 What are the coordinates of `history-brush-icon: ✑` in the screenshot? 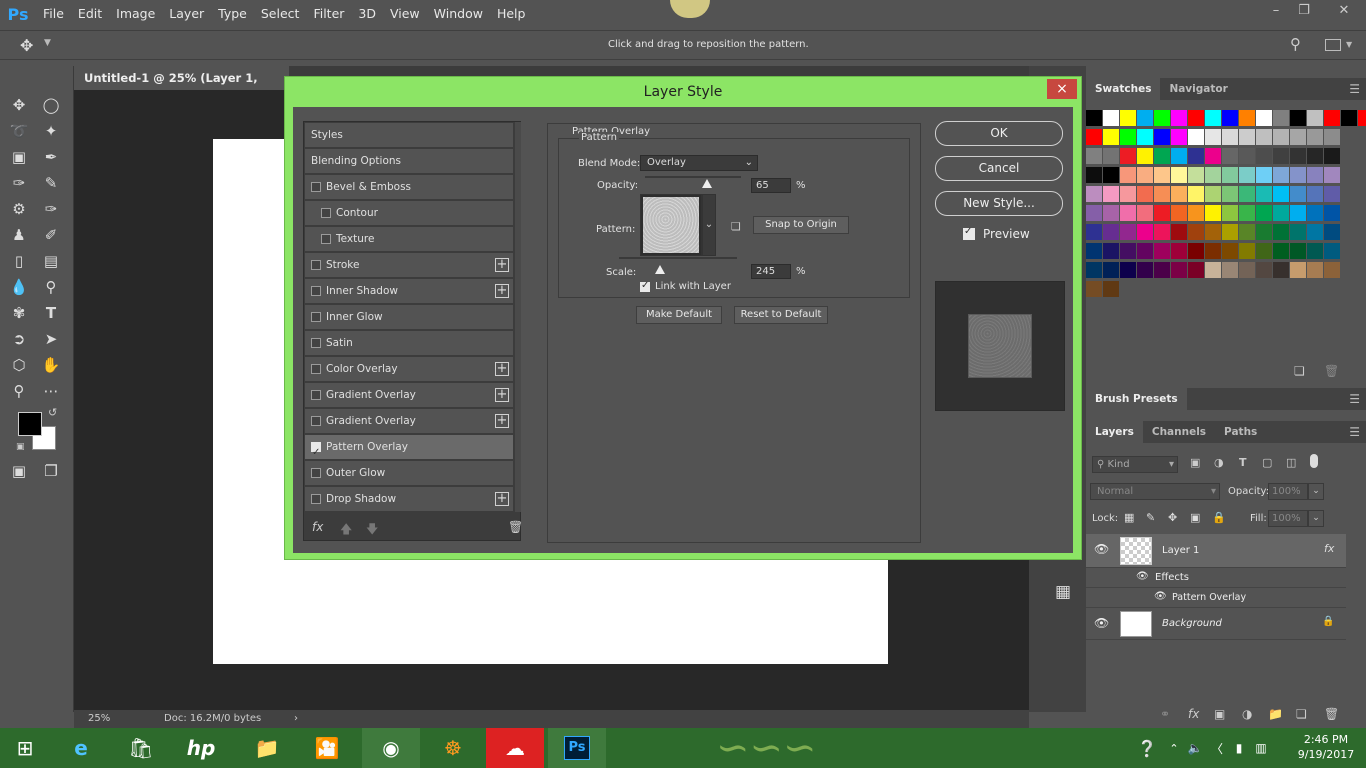 It's located at (51, 209).